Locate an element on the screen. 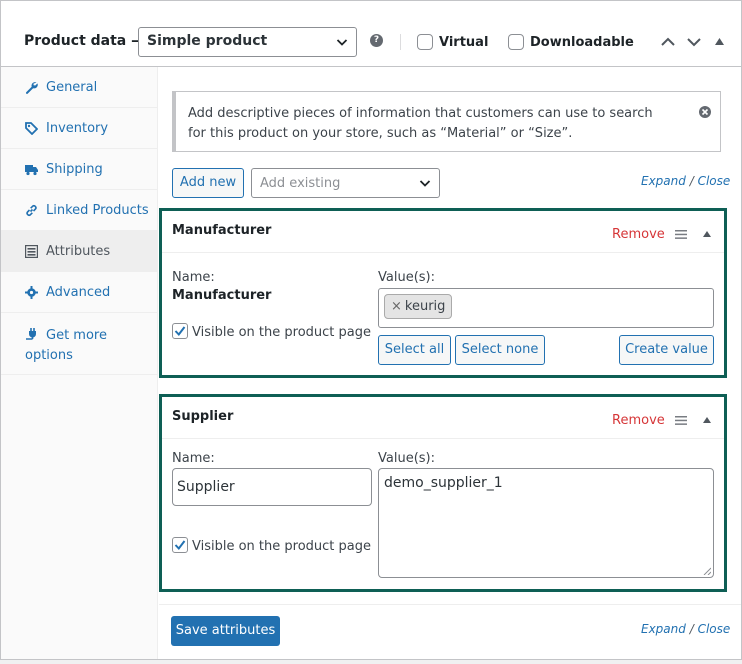 This screenshot has width=742, height=664. attribute-header: Manufacturer Remove is located at coordinates (443, 232).